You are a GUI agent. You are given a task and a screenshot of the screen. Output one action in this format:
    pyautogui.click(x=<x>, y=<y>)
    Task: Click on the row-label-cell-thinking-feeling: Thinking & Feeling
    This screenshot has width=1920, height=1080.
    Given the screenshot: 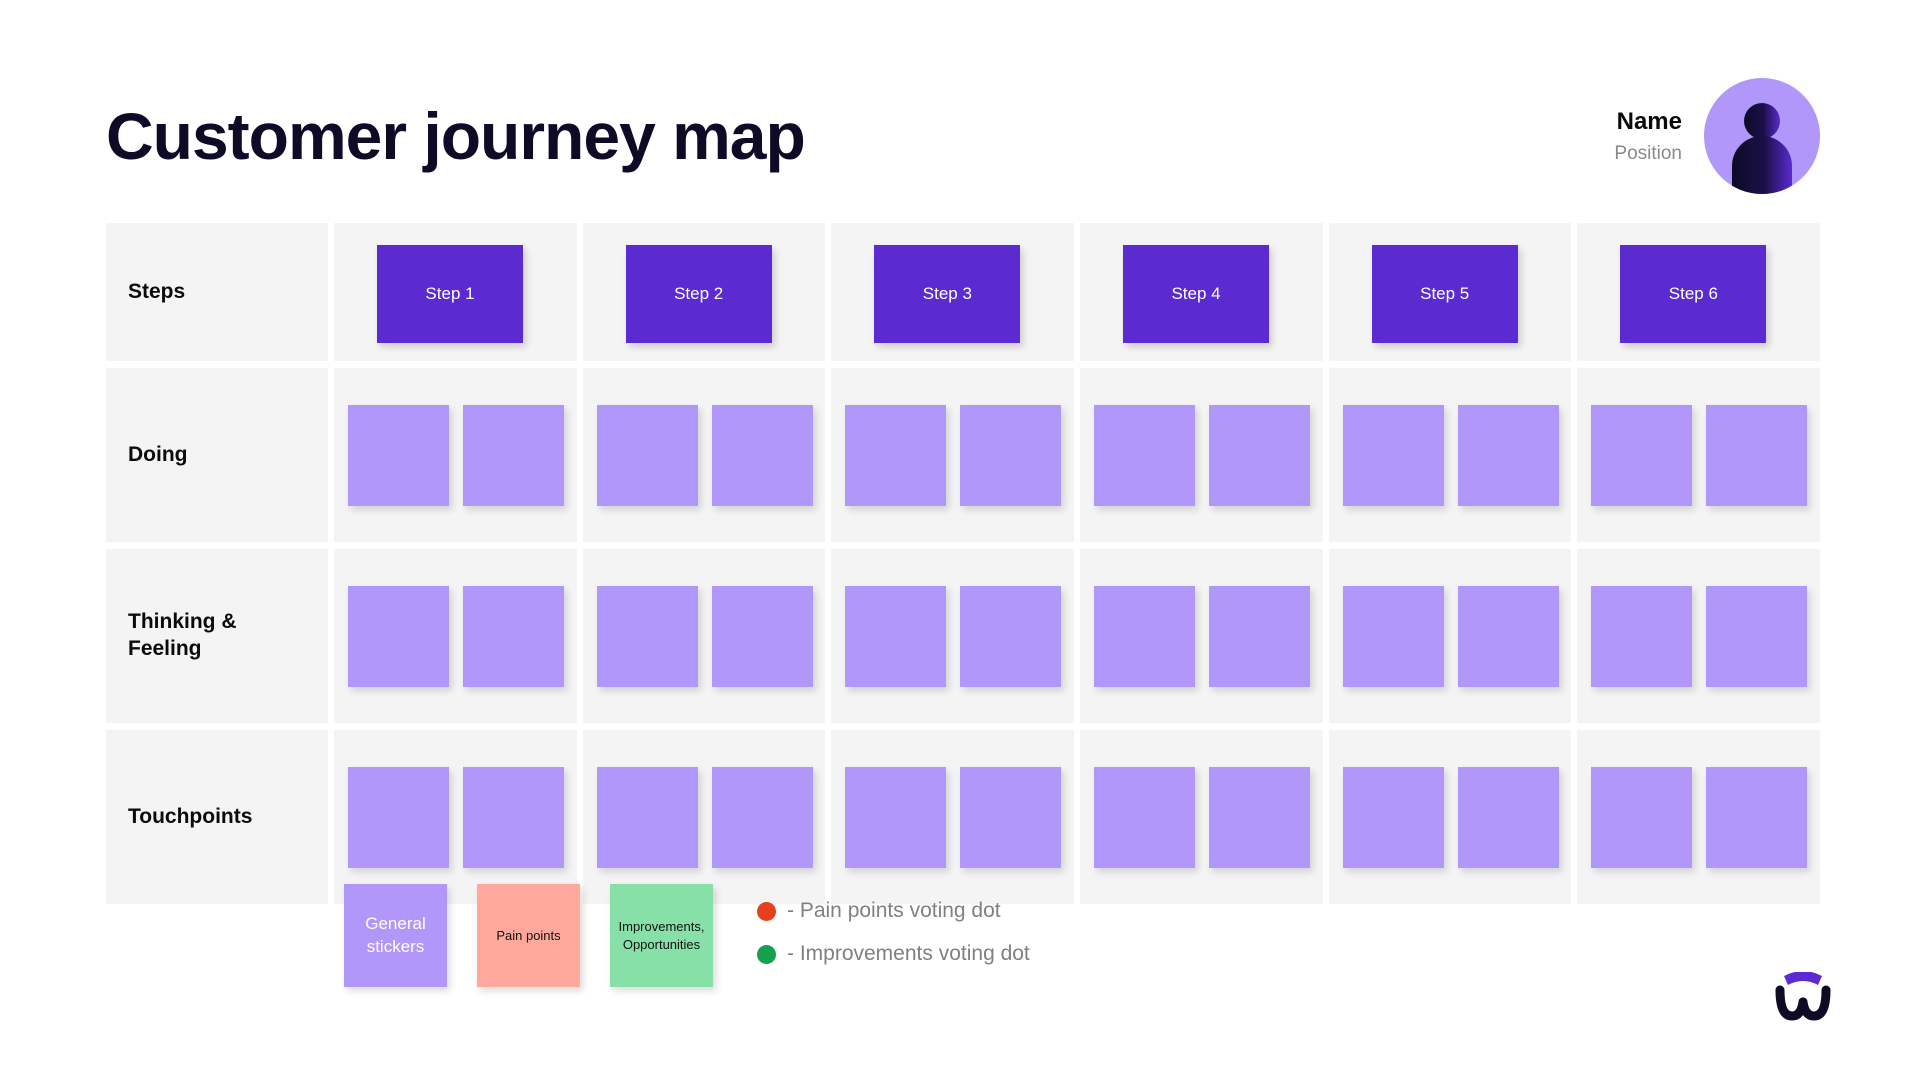 What is the action you would take?
    pyautogui.click(x=217, y=636)
    